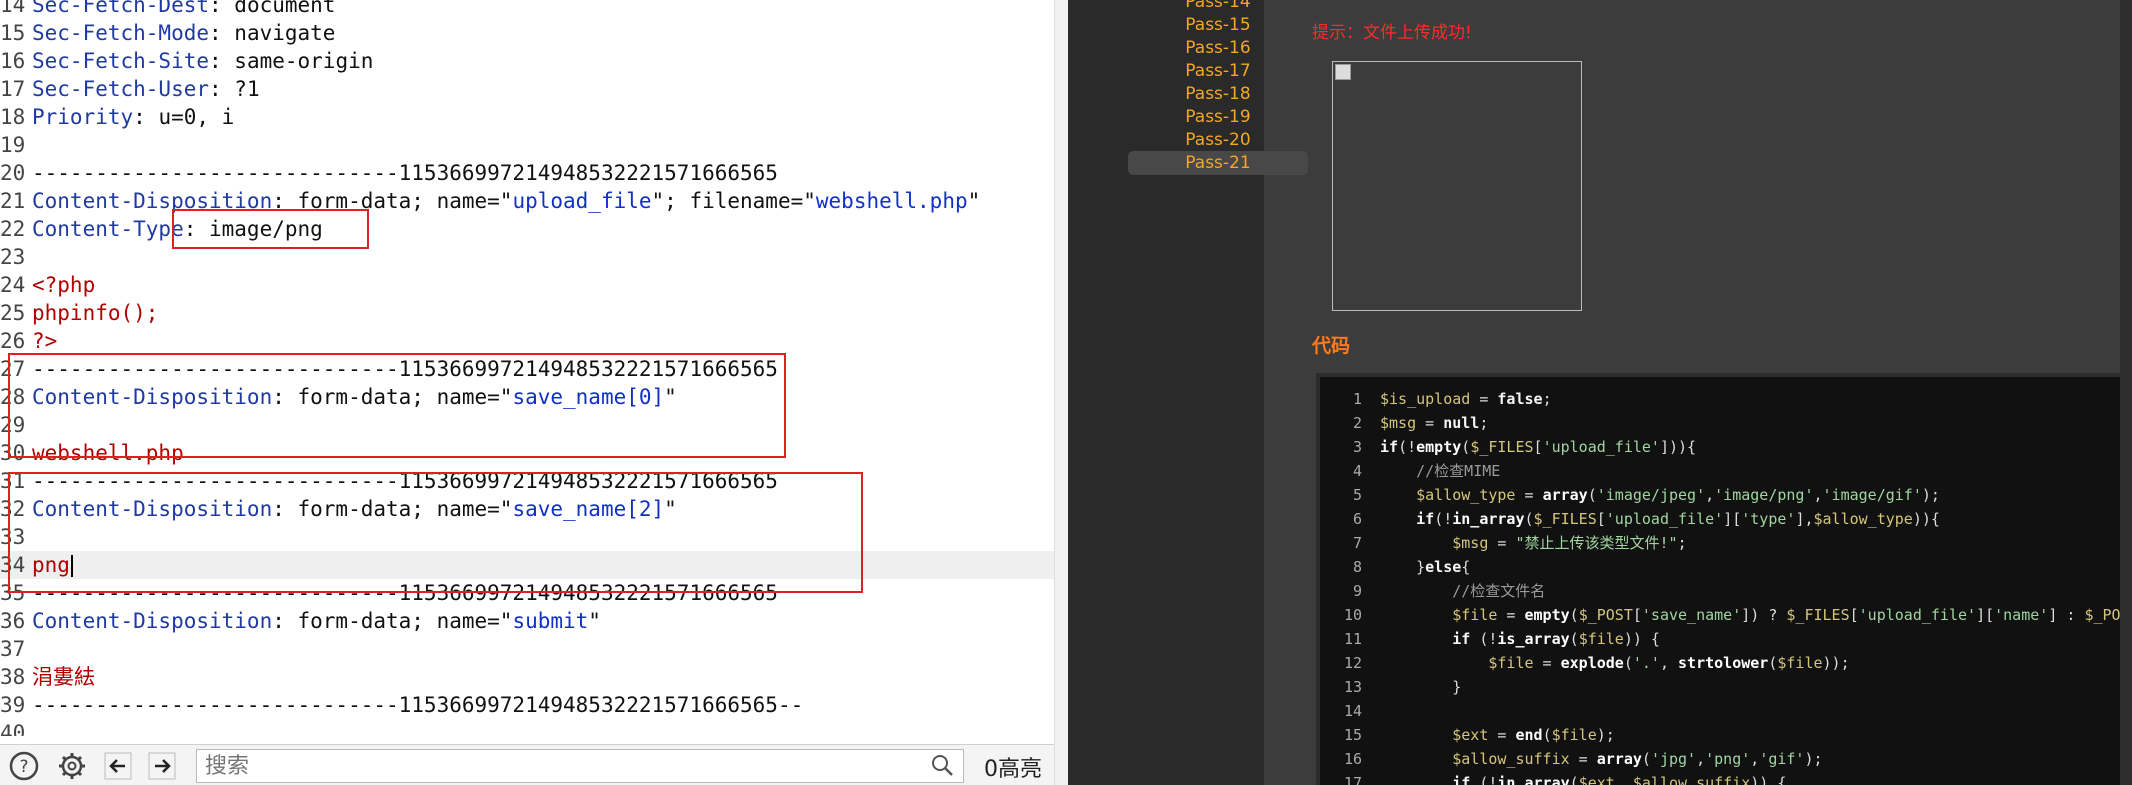 The width and height of the screenshot is (2132, 785). Describe the element at coordinates (13, 229) in the screenshot. I see `line-number: 22` at that location.